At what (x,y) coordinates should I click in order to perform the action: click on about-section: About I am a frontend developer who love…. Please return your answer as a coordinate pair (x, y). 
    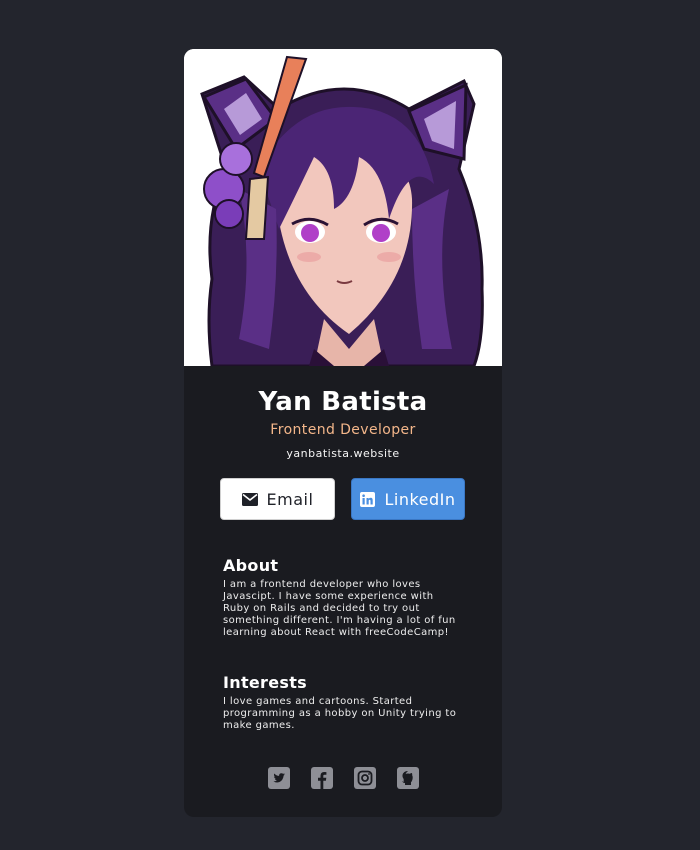
    Looking at the image, I should click on (343, 597).